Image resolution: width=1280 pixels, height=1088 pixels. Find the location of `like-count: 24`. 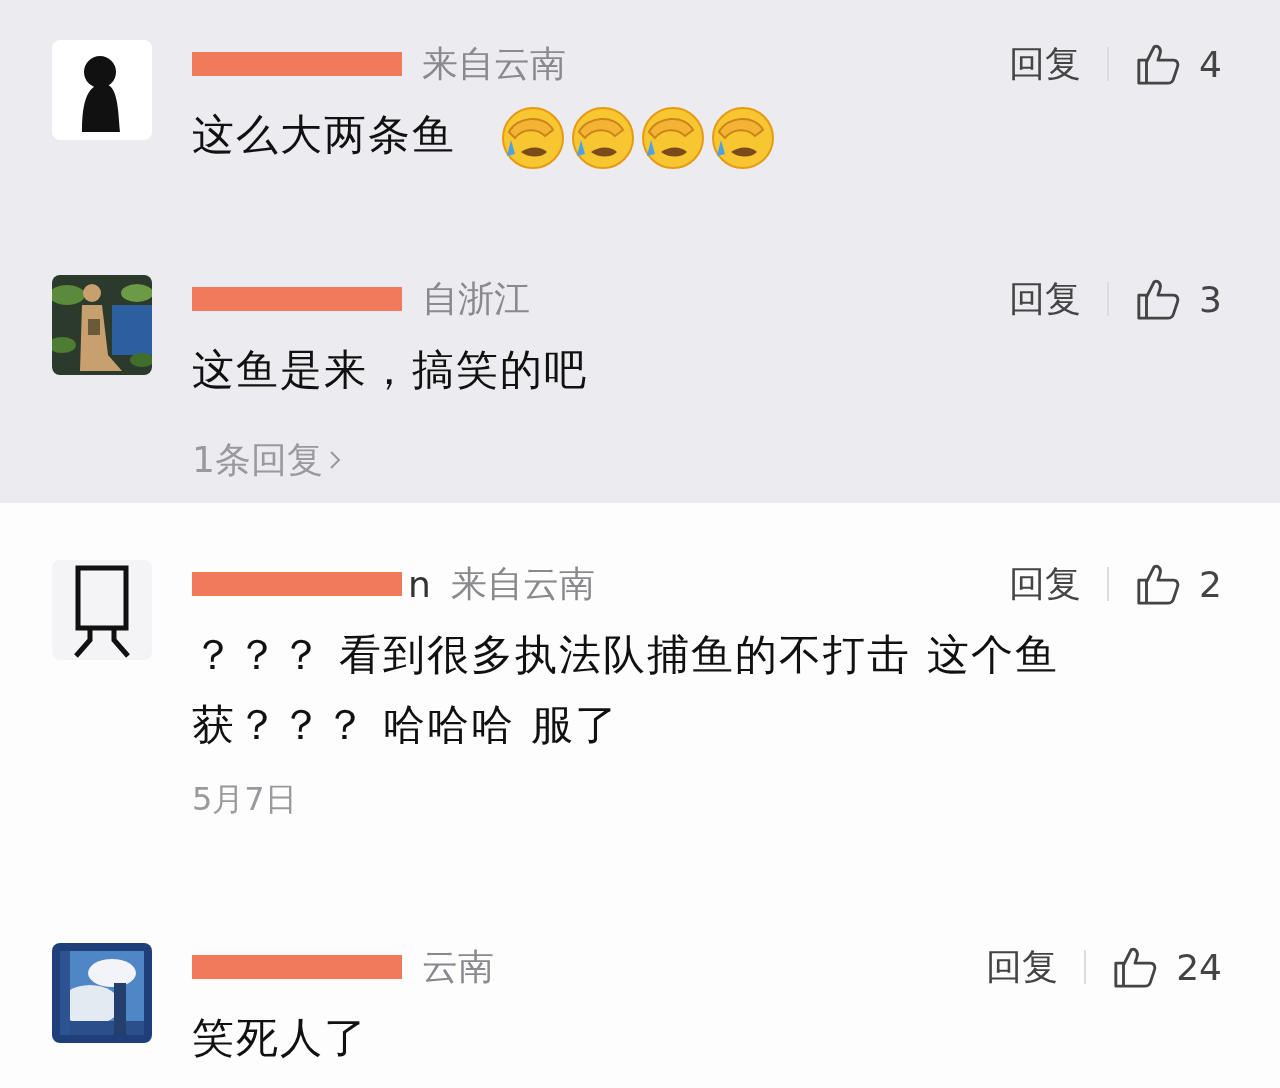

like-count: 24 is located at coordinates (1199, 967).